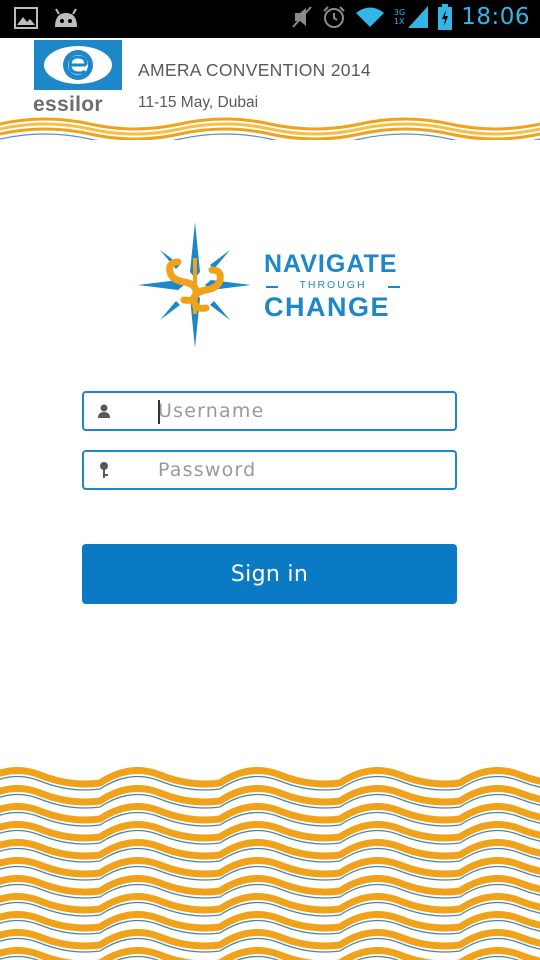 Image resolution: width=540 pixels, height=960 pixels. I want to click on header-wave-decoration, so click(270, 128).